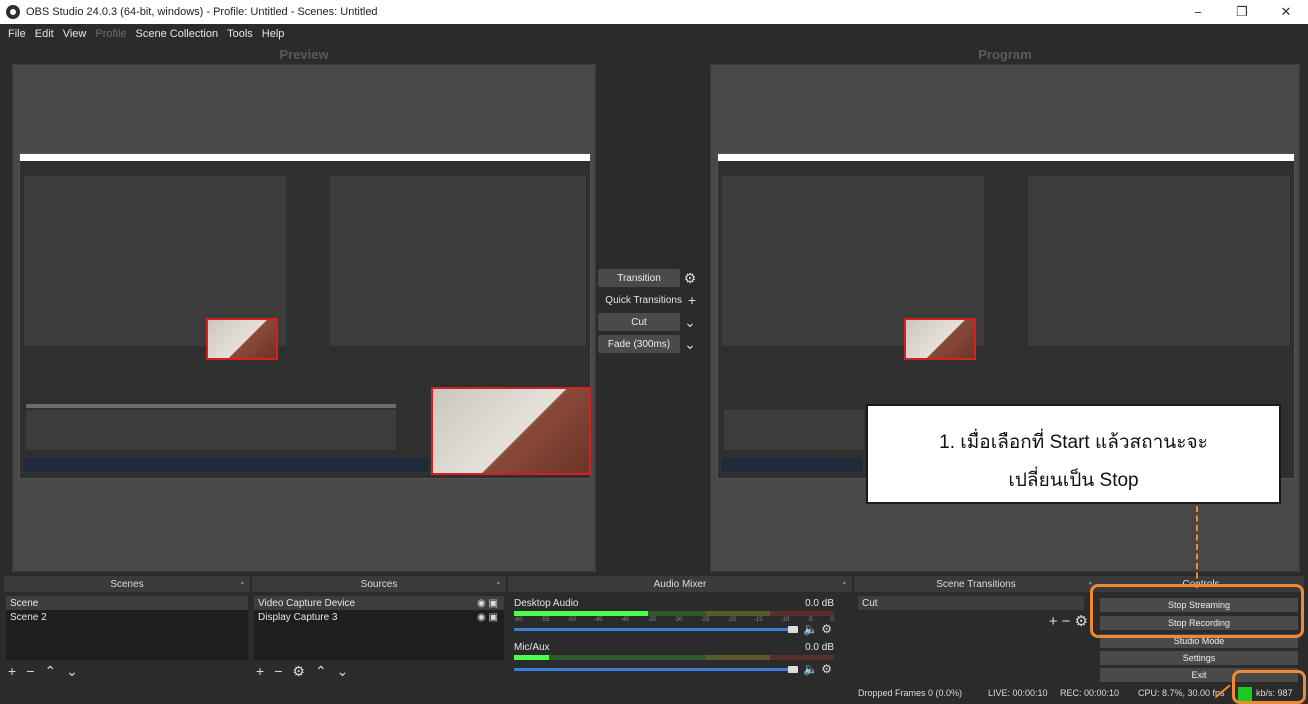  I want to click on nested-title-bar, so click(305, 157).